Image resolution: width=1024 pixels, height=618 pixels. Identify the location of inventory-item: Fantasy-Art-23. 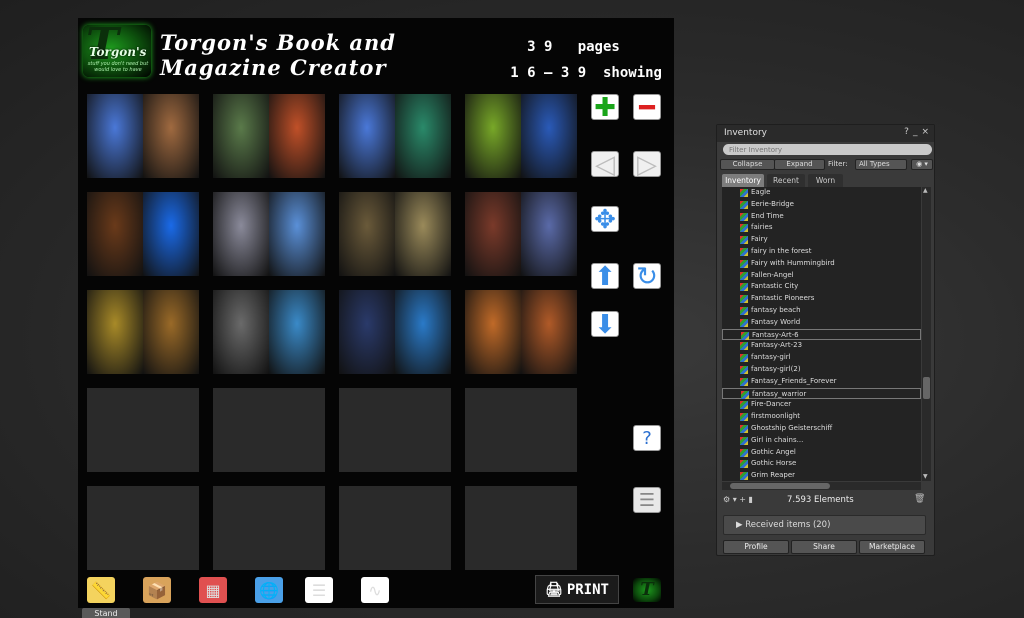
(821, 346).